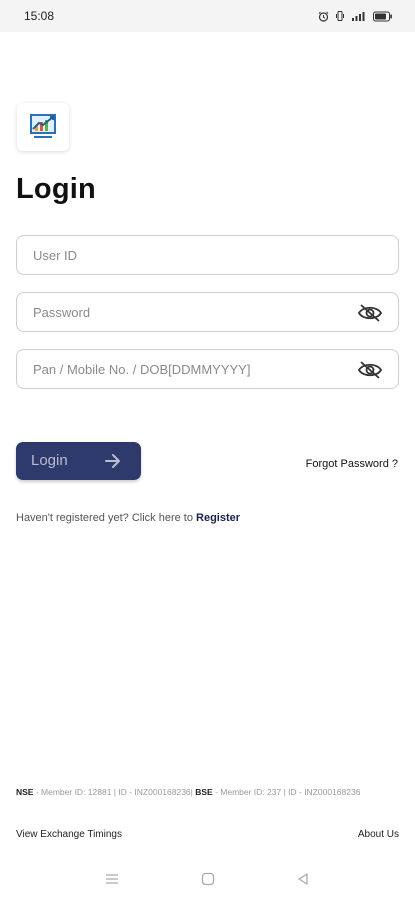 The height and width of the screenshot is (900, 415). Describe the element at coordinates (352, 464) in the screenshot. I see `forgot-password-link: Forgot Password ?` at that location.